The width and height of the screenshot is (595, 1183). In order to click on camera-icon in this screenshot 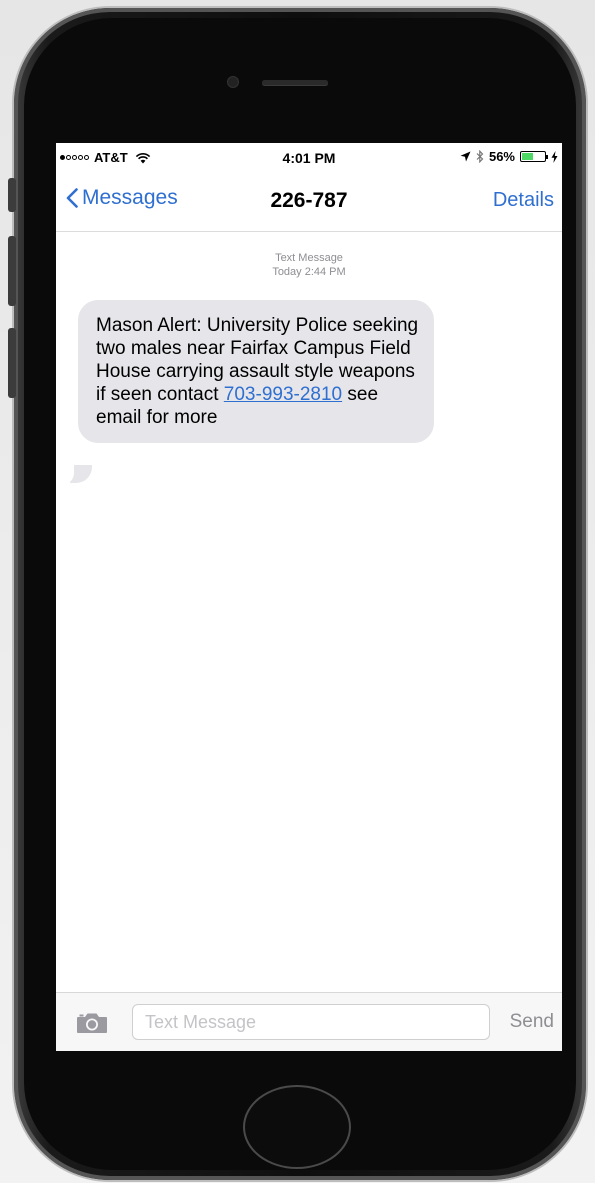, I will do `click(92, 1023)`.